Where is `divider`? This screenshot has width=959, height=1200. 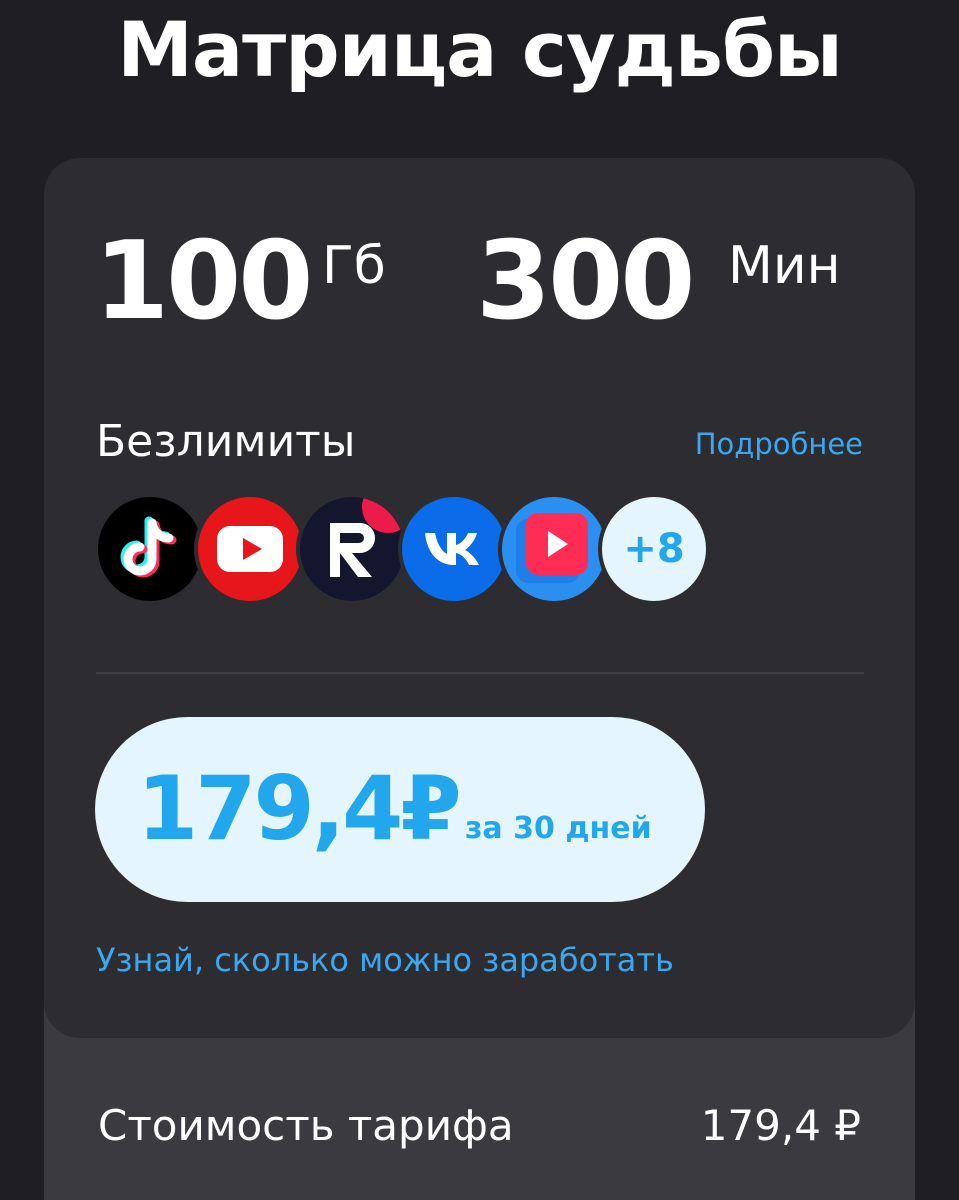
divider is located at coordinates (480, 673).